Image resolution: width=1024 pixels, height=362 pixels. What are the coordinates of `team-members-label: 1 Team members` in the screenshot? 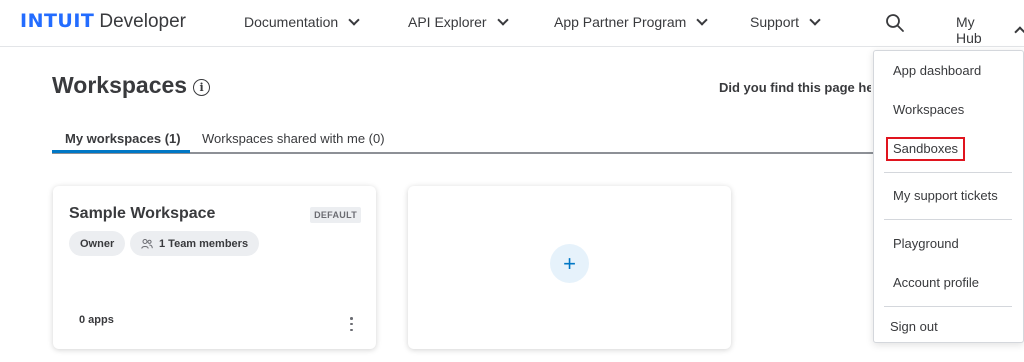 It's located at (204, 243).